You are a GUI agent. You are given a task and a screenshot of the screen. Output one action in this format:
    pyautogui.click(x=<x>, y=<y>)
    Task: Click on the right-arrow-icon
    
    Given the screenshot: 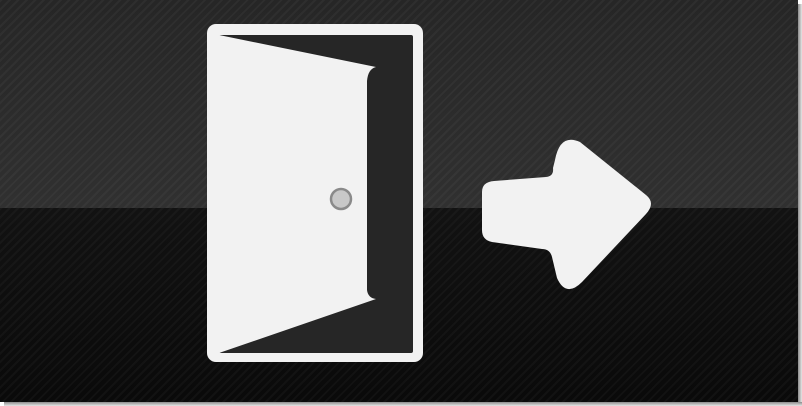 What is the action you would take?
    pyautogui.click(x=566, y=214)
    